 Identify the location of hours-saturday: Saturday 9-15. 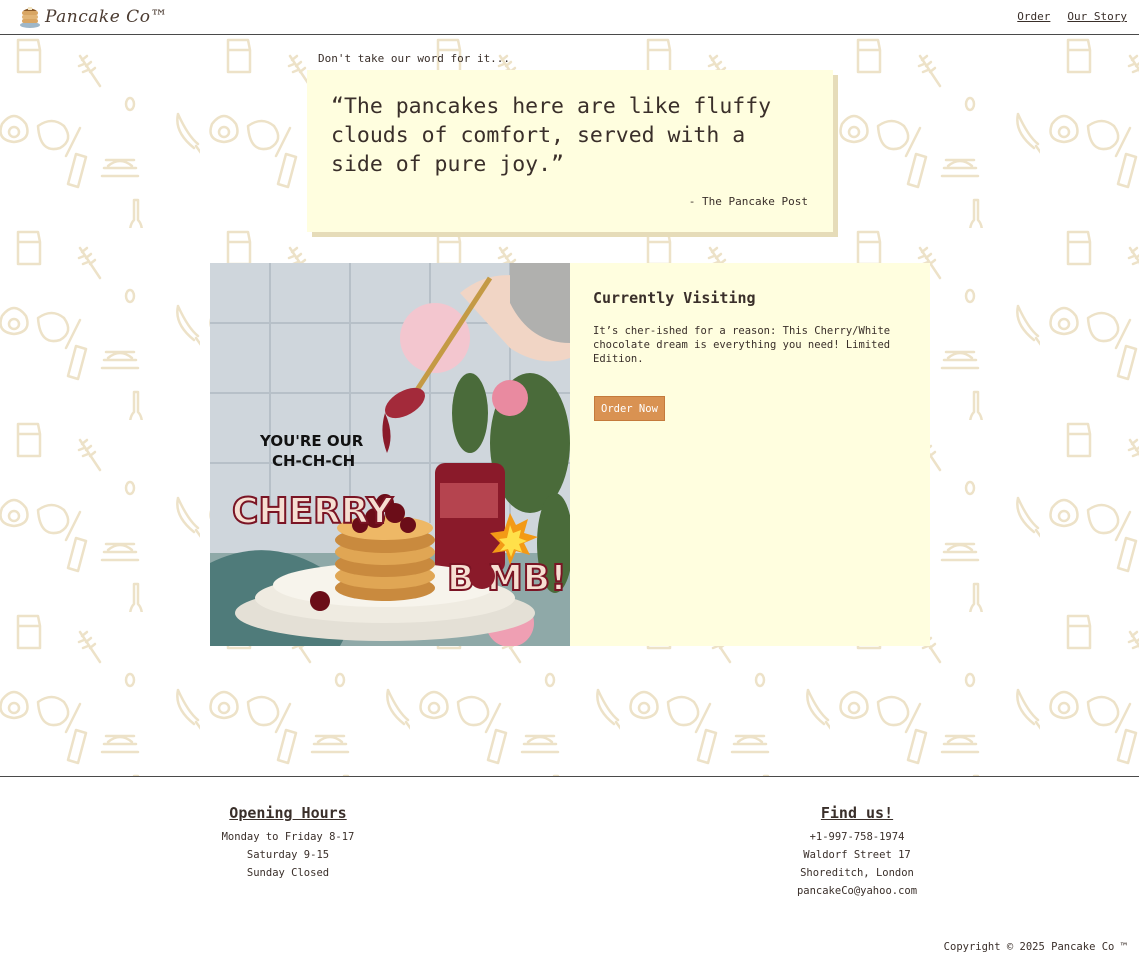
(288, 855).